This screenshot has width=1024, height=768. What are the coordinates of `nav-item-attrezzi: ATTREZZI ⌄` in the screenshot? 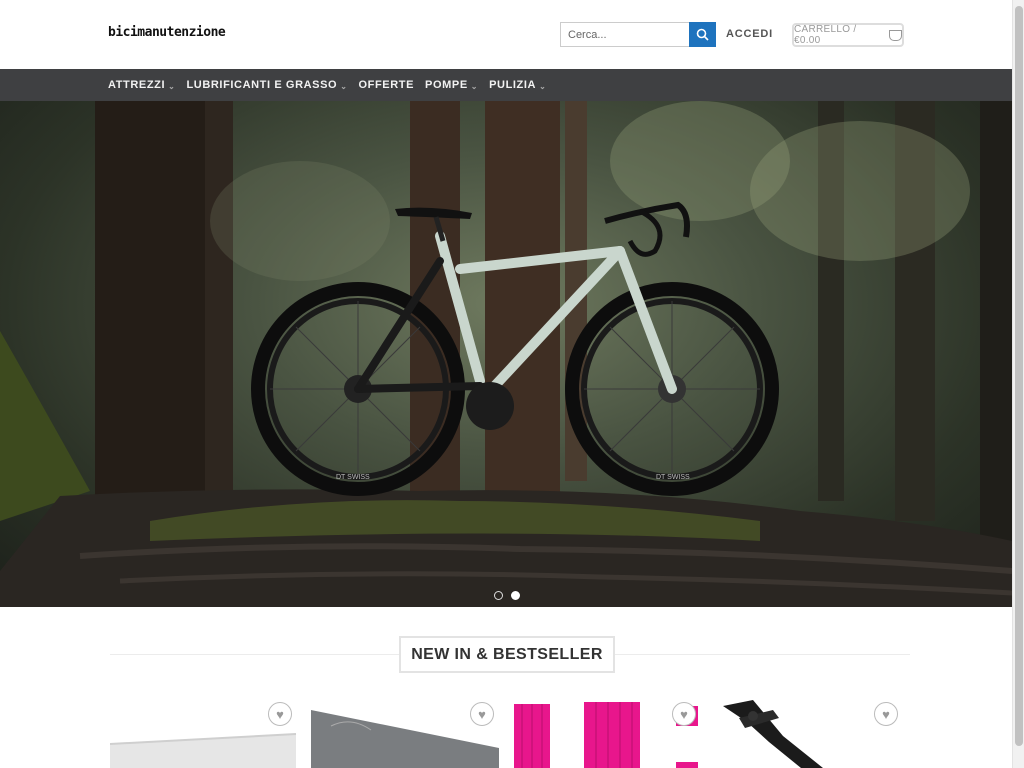 It's located at (141, 85).